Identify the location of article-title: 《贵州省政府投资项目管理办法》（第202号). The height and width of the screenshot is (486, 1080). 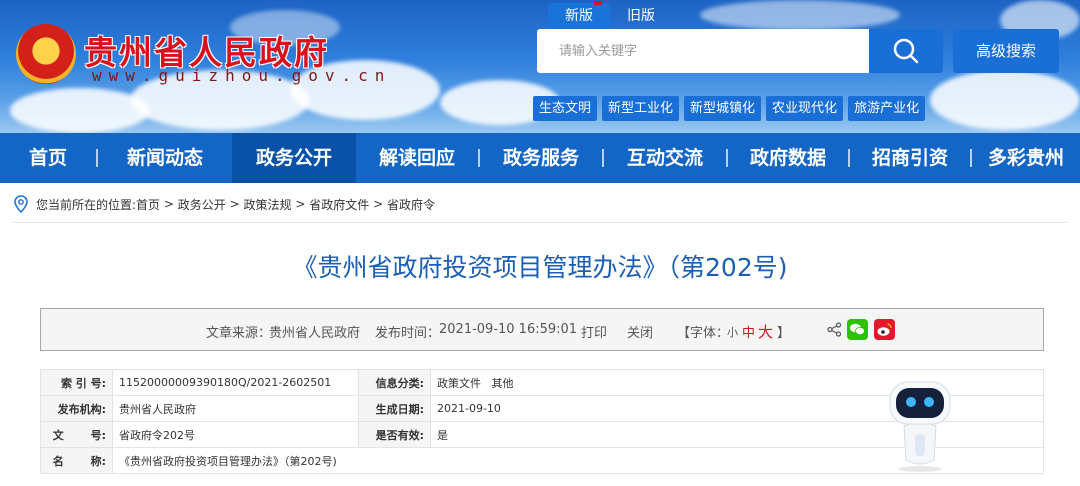
(540, 267).